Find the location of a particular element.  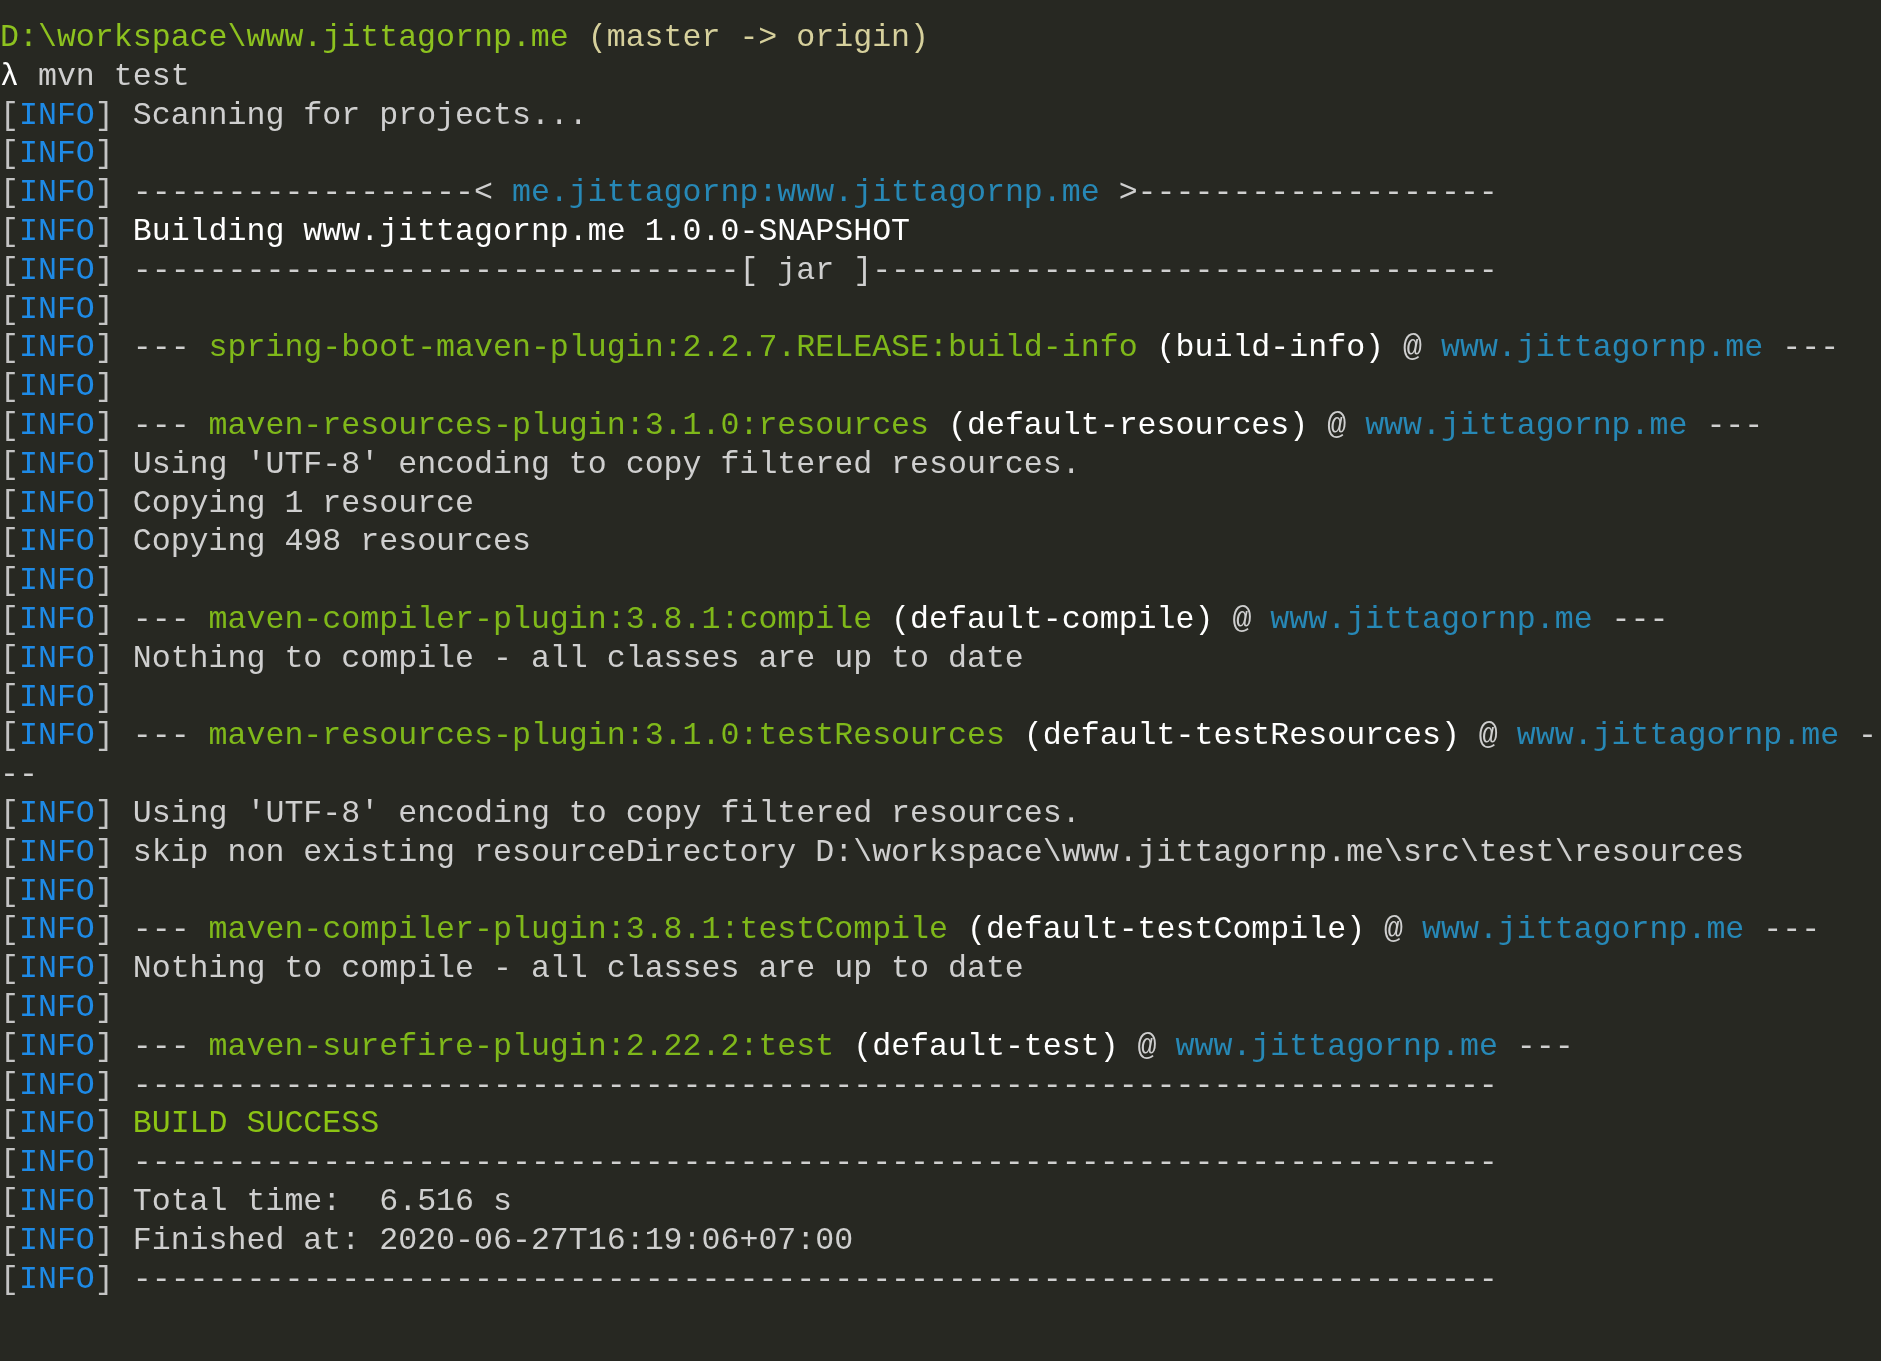

log-text: Copying 1 resource is located at coordinates (302, 503).